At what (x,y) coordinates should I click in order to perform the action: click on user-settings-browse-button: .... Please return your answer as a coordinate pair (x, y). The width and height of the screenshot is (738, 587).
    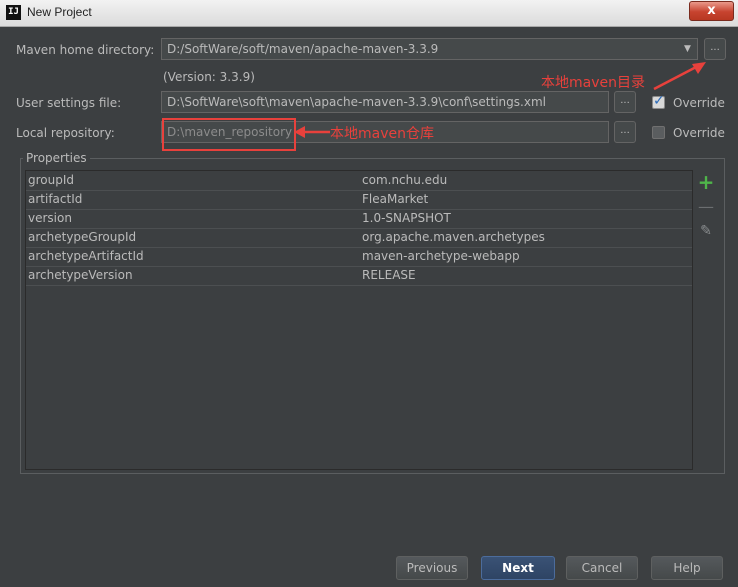
    Looking at the image, I should click on (625, 102).